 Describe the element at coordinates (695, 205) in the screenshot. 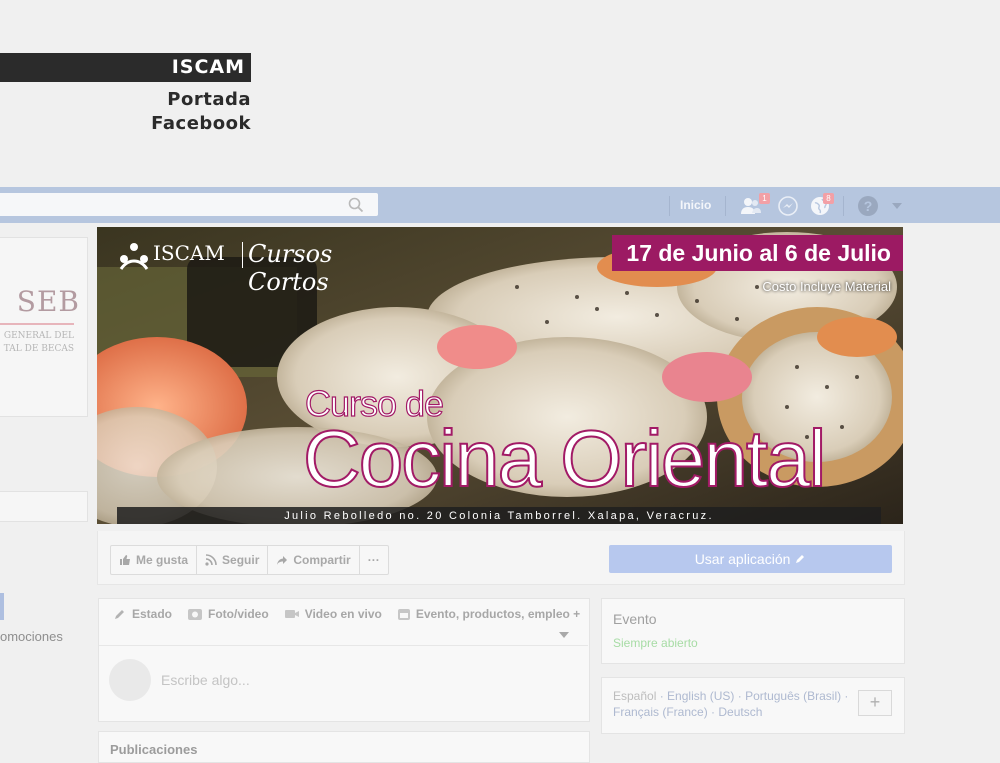

I see `nav-home-link: Inicio` at that location.